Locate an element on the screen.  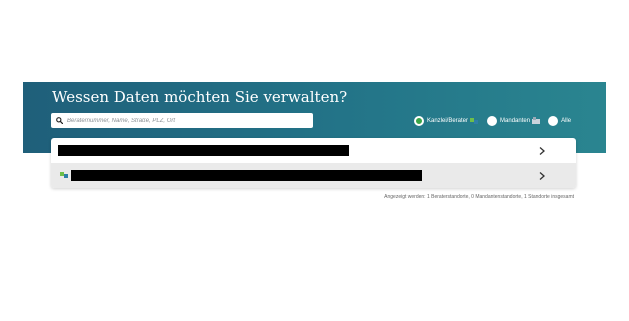
results-list is located at coordinates (313, 163).